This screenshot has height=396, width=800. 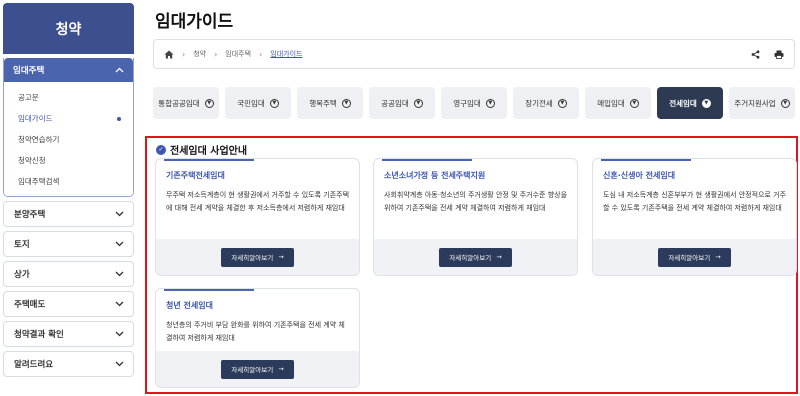 What do you see at coordinates (28, 97) in the screenshot?
I see `submenu-label: 공고문` at bounding box center [28, 97].